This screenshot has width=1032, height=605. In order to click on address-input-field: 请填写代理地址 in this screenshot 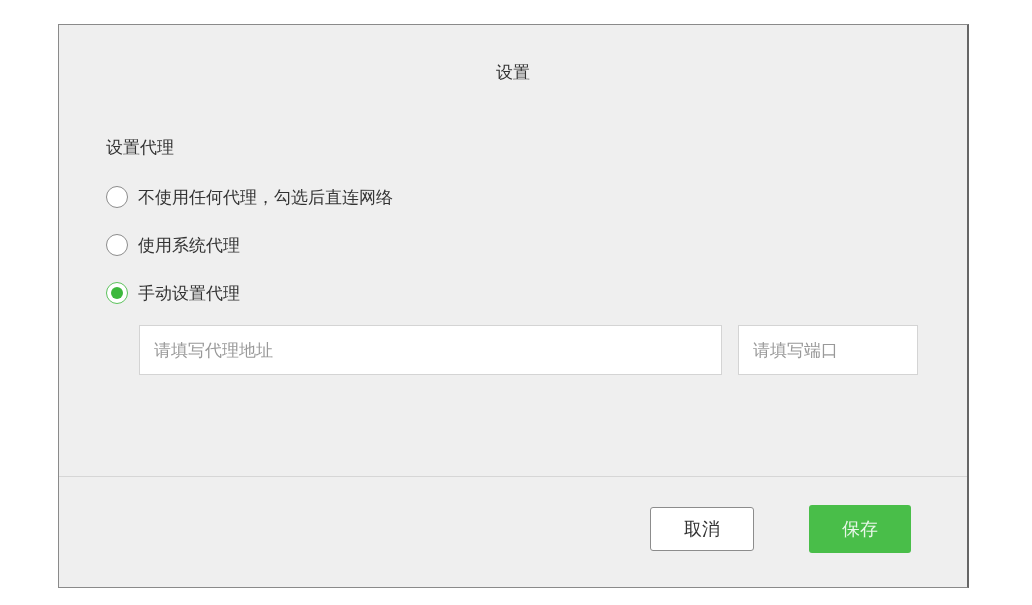, I will do `click(430, 350)`.